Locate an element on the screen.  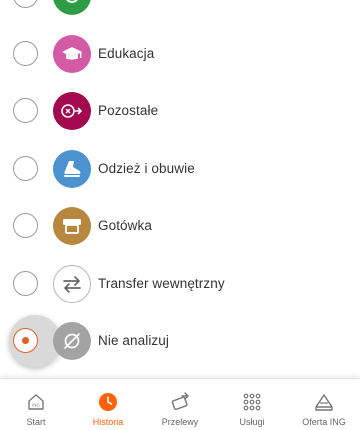
category-label: Nie analizuj is located at coordinates (133, 340).